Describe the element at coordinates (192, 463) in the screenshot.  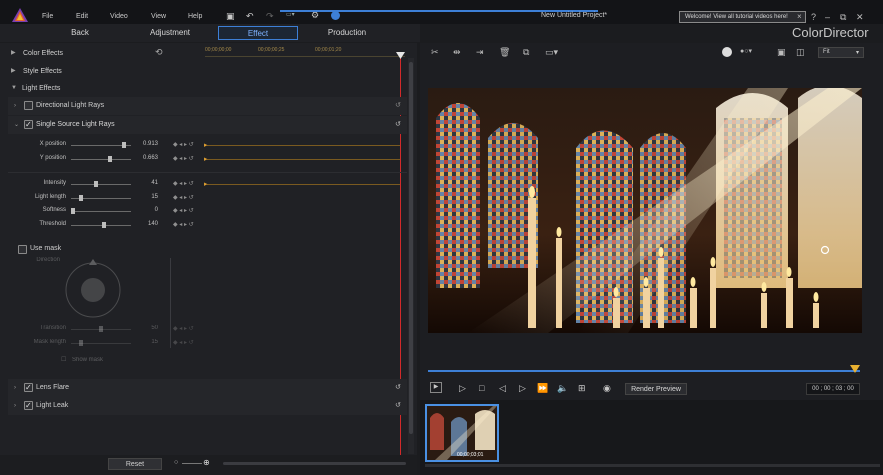
I see `zoom-slider` at that location.